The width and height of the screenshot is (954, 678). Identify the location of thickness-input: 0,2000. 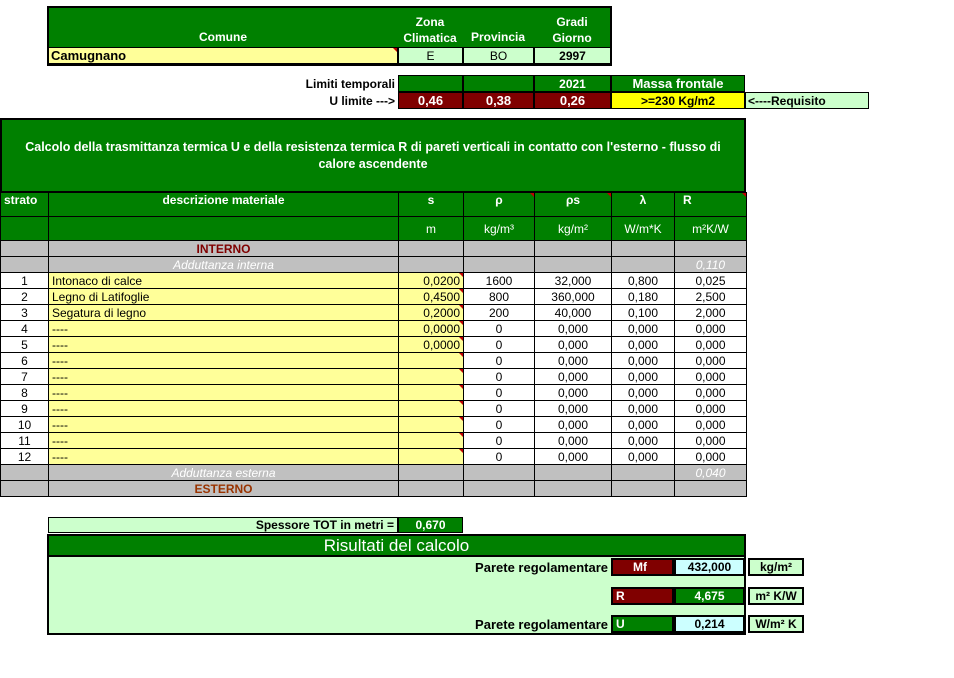
(431, 312).